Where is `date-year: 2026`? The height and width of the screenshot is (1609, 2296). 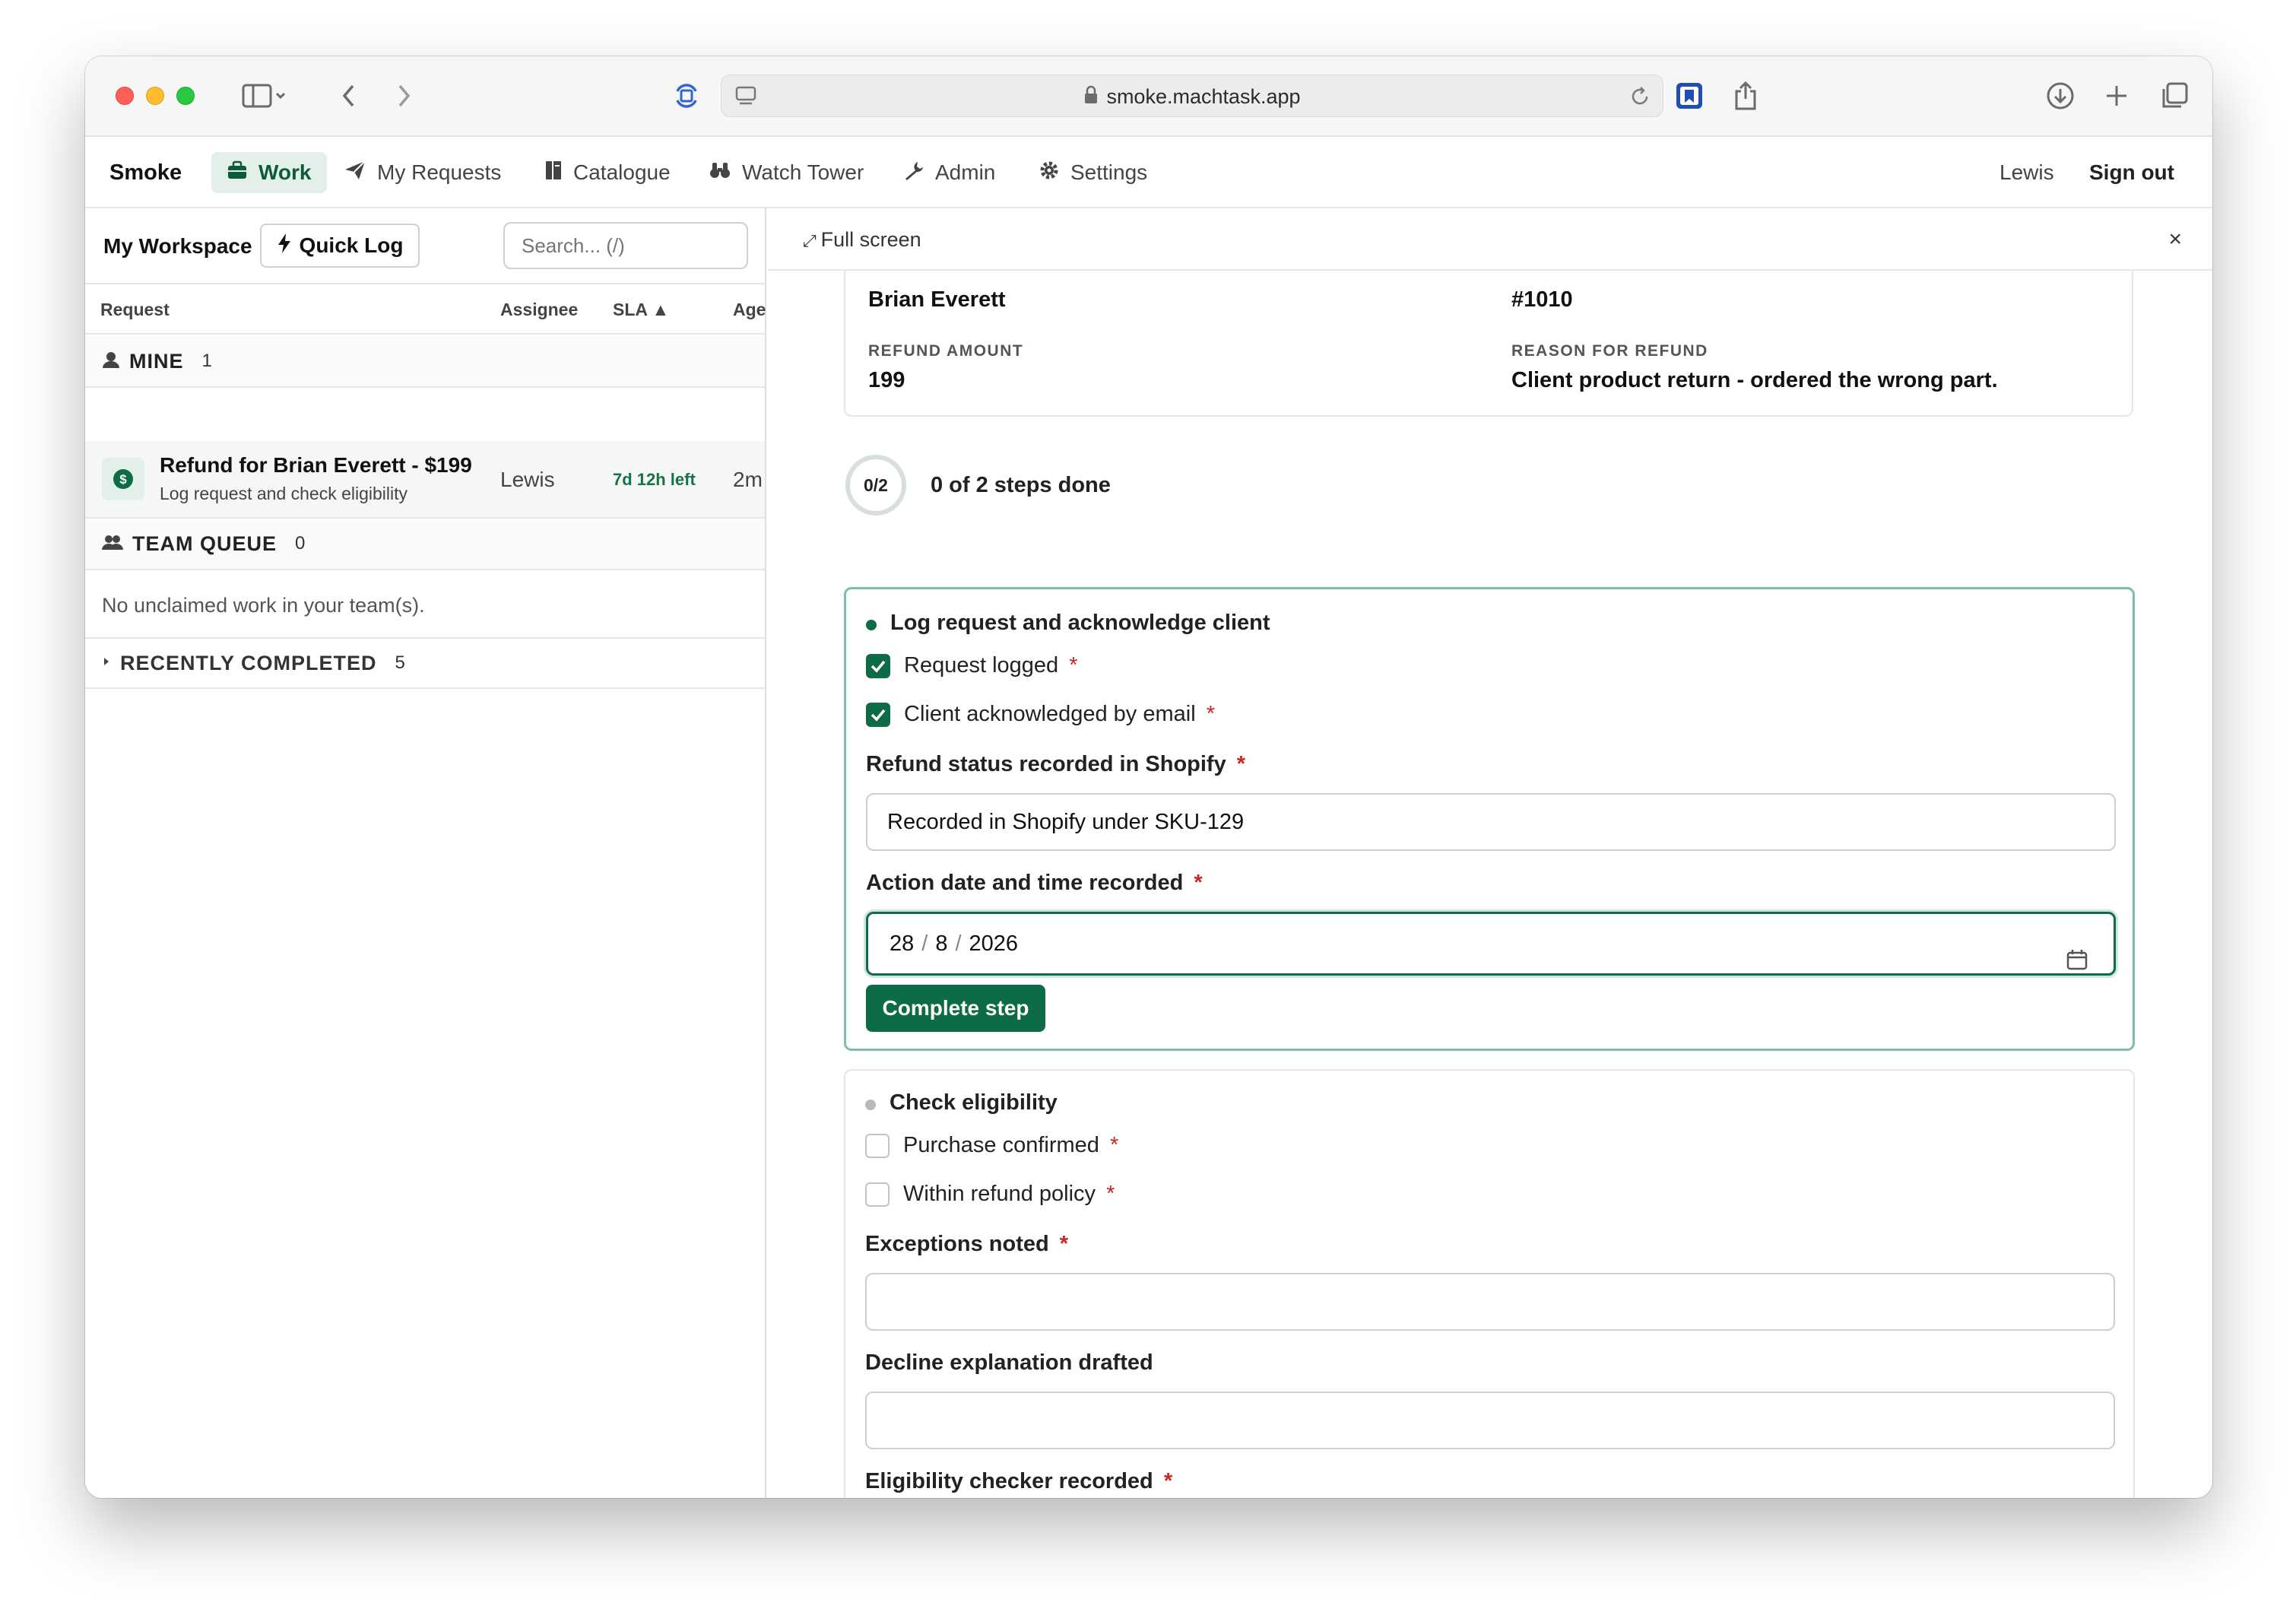 date-year: 2026 is located at coordinates (994, 943).